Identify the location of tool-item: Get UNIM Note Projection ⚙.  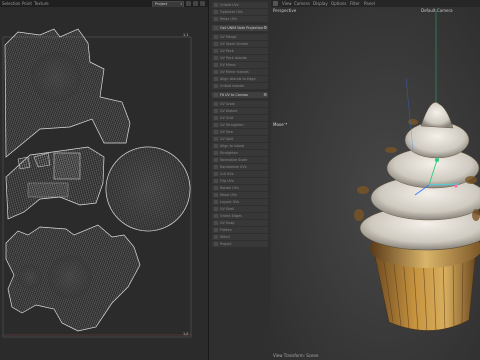
(240, 28).